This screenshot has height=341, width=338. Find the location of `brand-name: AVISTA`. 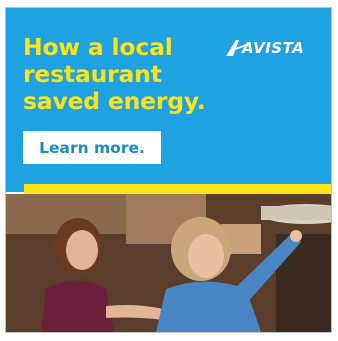

brand-name: AVISTA is located at coordinates (273, 48).